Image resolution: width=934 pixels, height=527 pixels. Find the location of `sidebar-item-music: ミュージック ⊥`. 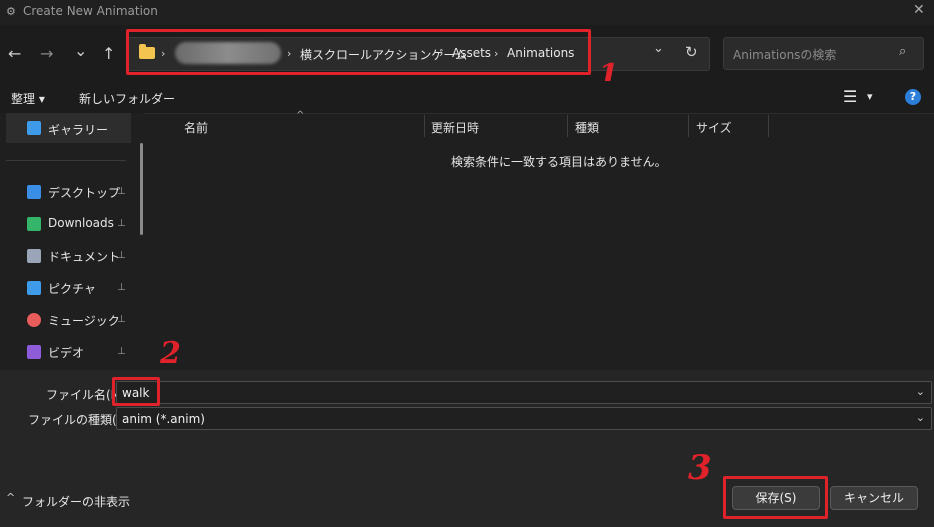

sidebar-item-music: ミュージック ⊥ is located at coordinates (67, 319).